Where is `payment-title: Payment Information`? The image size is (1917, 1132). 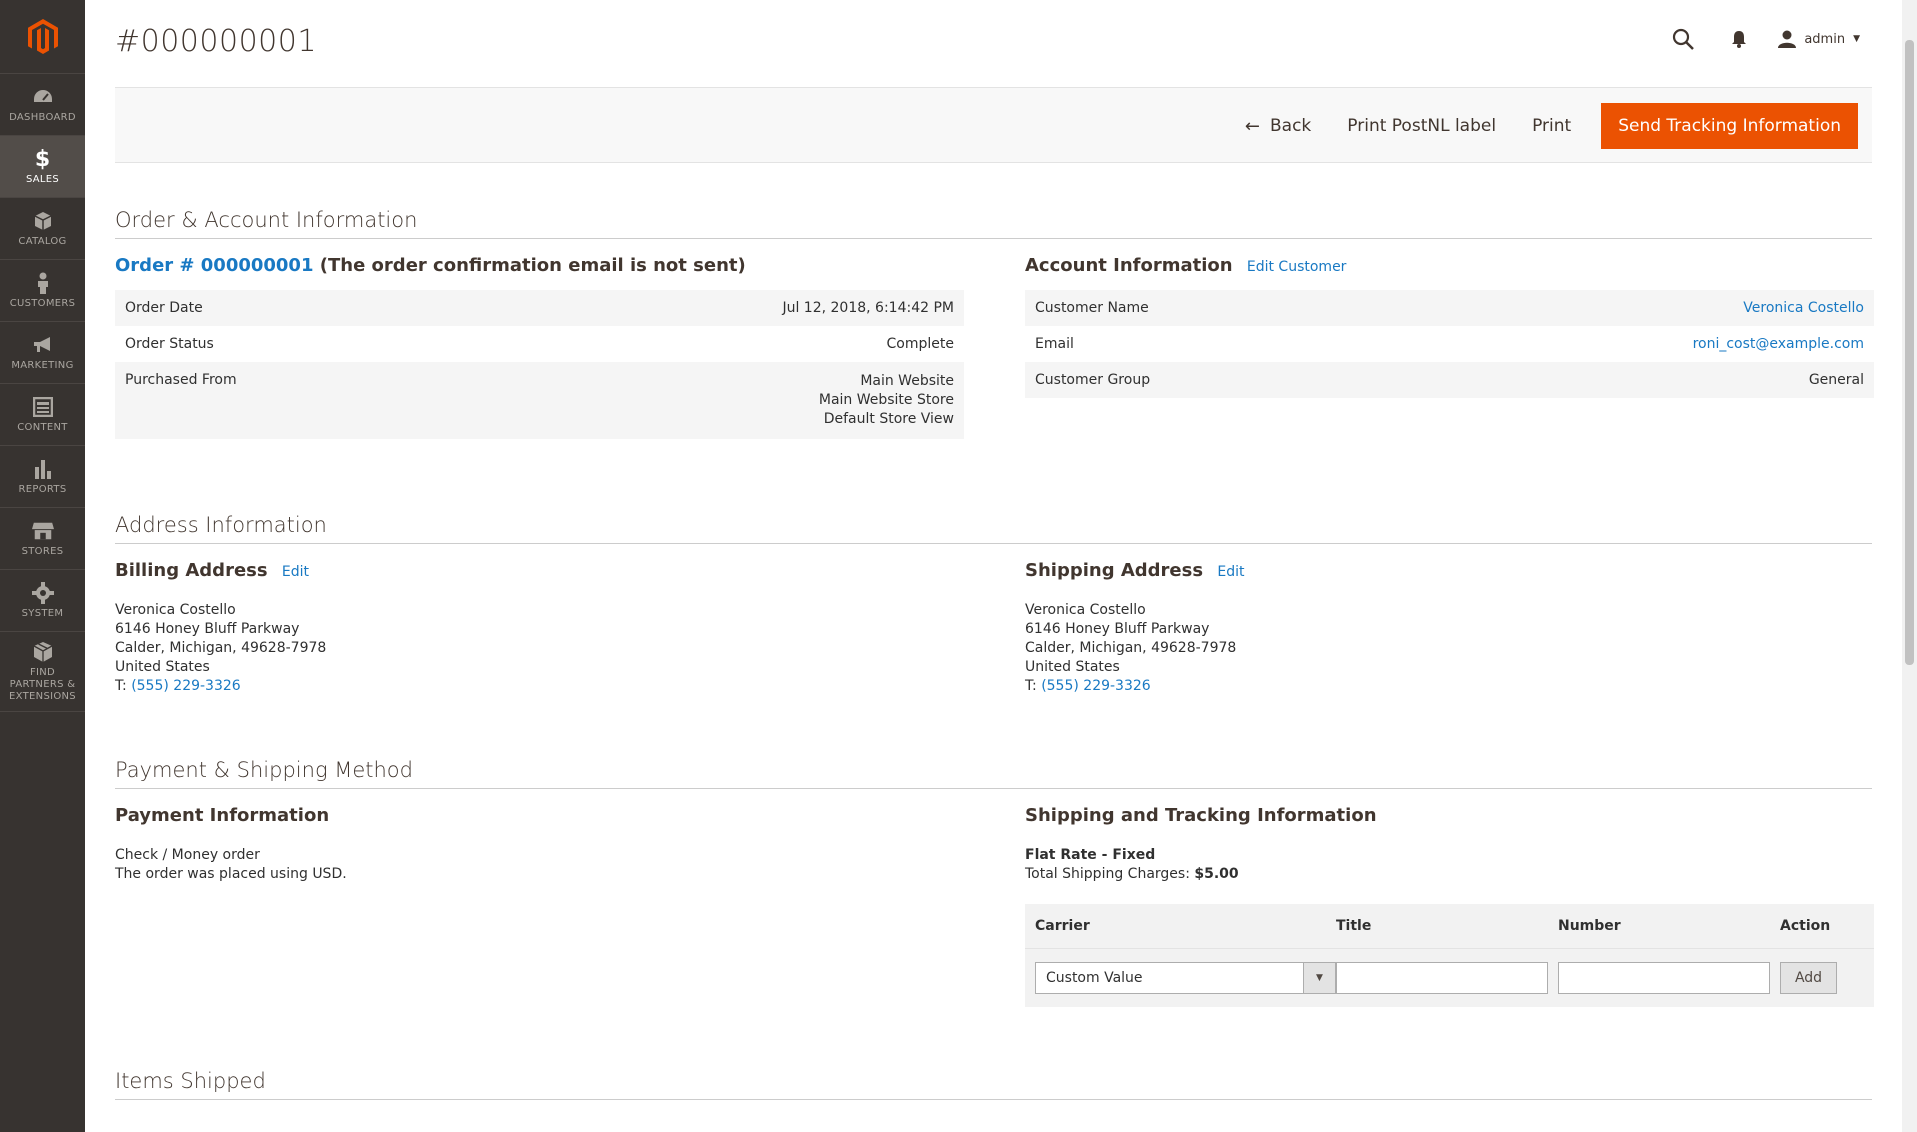 payment-title: Payment Information is located at coordinates (222, 815).